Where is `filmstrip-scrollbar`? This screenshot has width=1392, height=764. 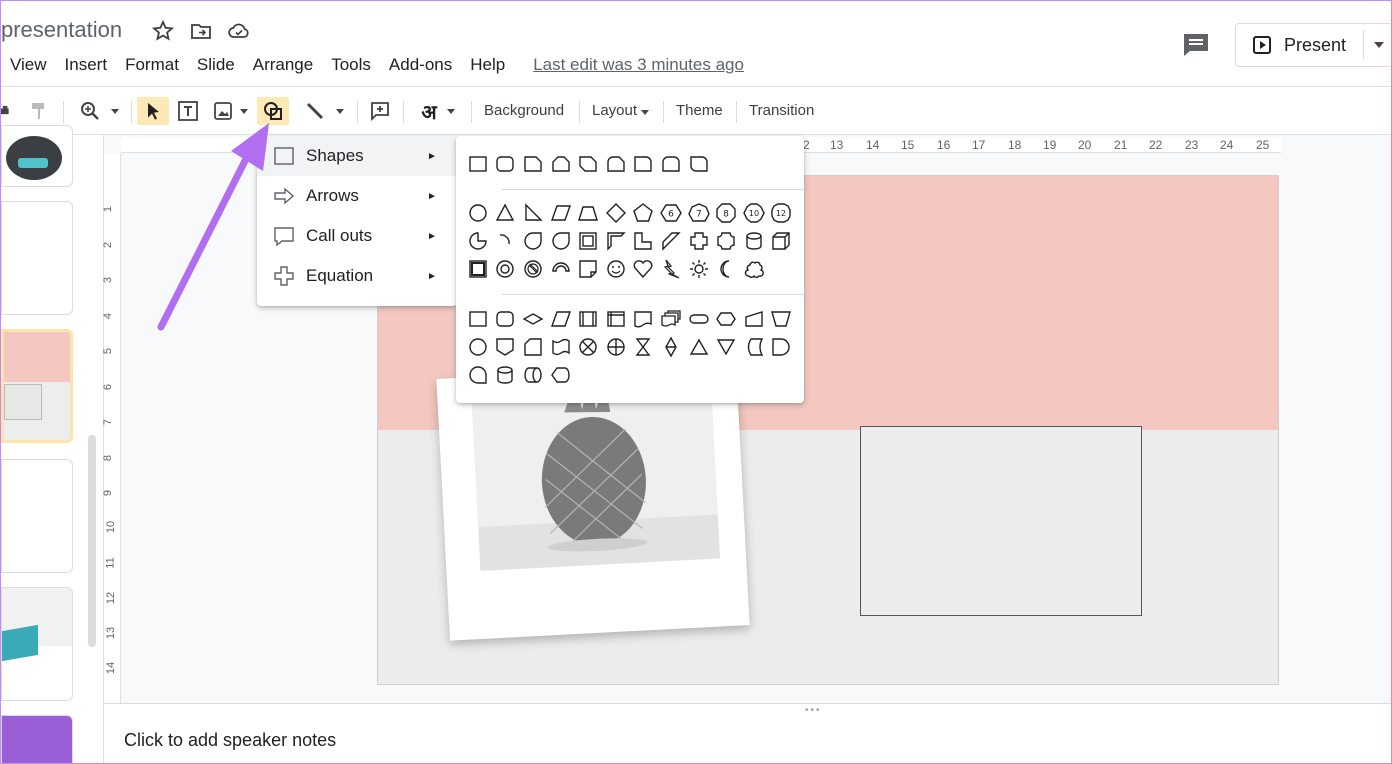
filmstrip-scrollbar is located at coordinates (92, 541).